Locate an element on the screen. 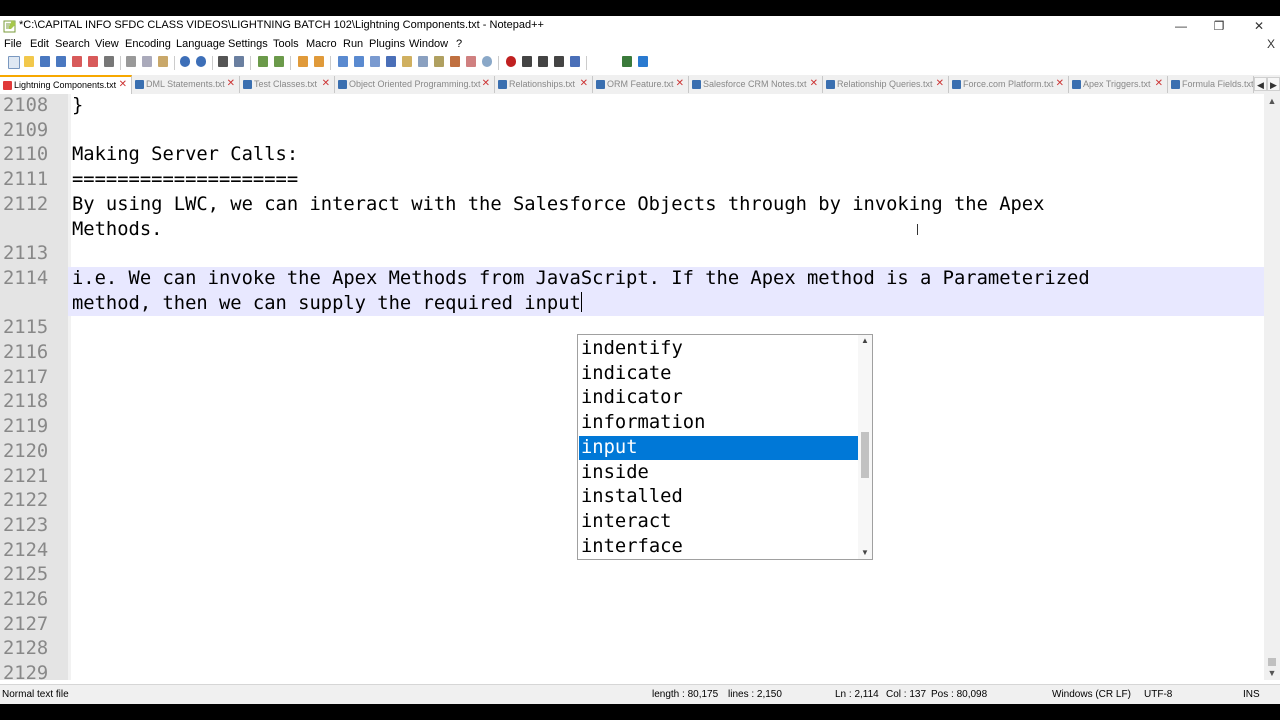  autocomplete-item: indicator is located at coordinates (719, 398).